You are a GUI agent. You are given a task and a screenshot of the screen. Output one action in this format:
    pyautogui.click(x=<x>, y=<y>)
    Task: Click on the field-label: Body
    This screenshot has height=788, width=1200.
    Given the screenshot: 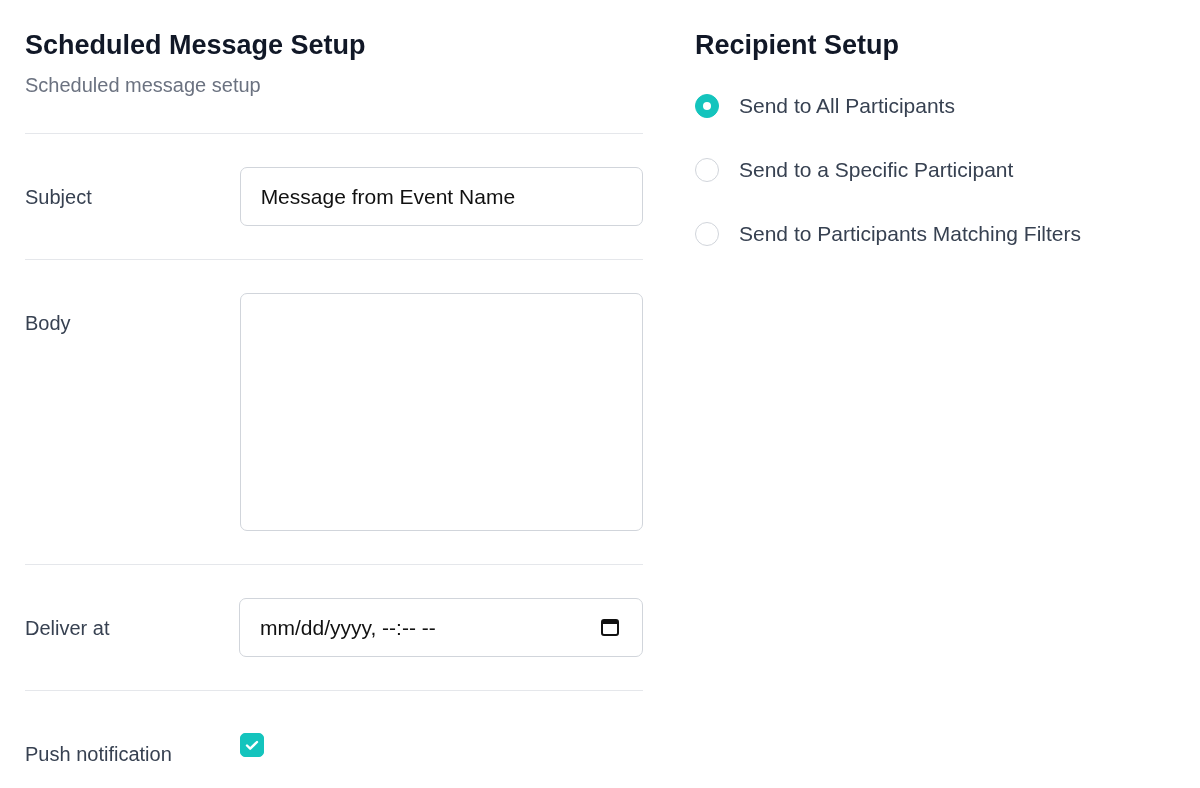 What is the action you would take?
    pyautogui.click(x=48, y=323)
    